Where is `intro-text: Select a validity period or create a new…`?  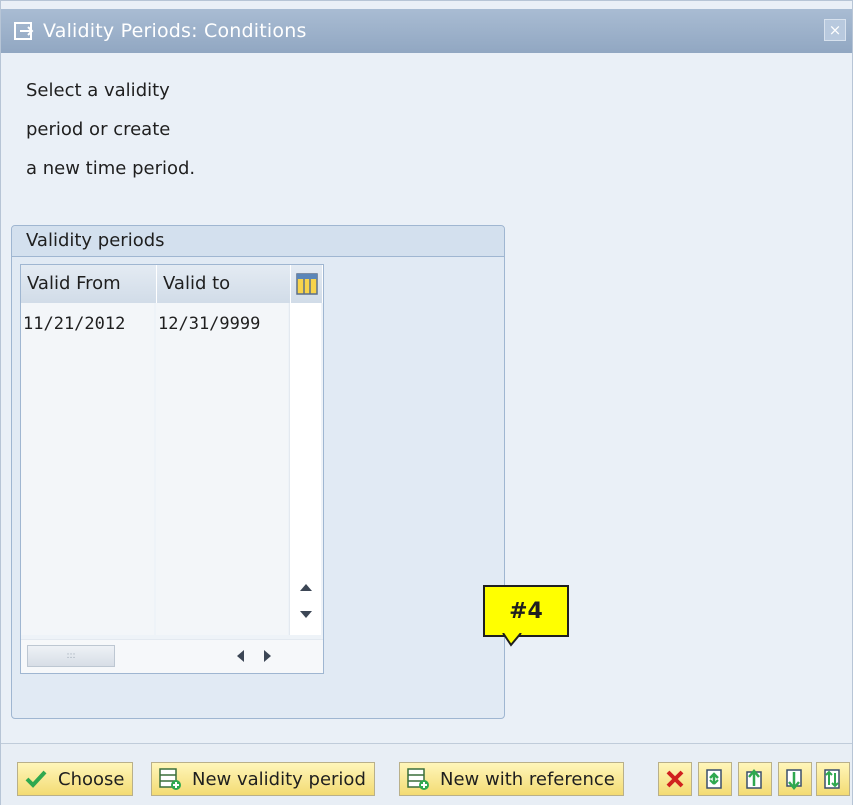
intro-text: Select a validity period or create a new… is located at coordinates (156, 129).